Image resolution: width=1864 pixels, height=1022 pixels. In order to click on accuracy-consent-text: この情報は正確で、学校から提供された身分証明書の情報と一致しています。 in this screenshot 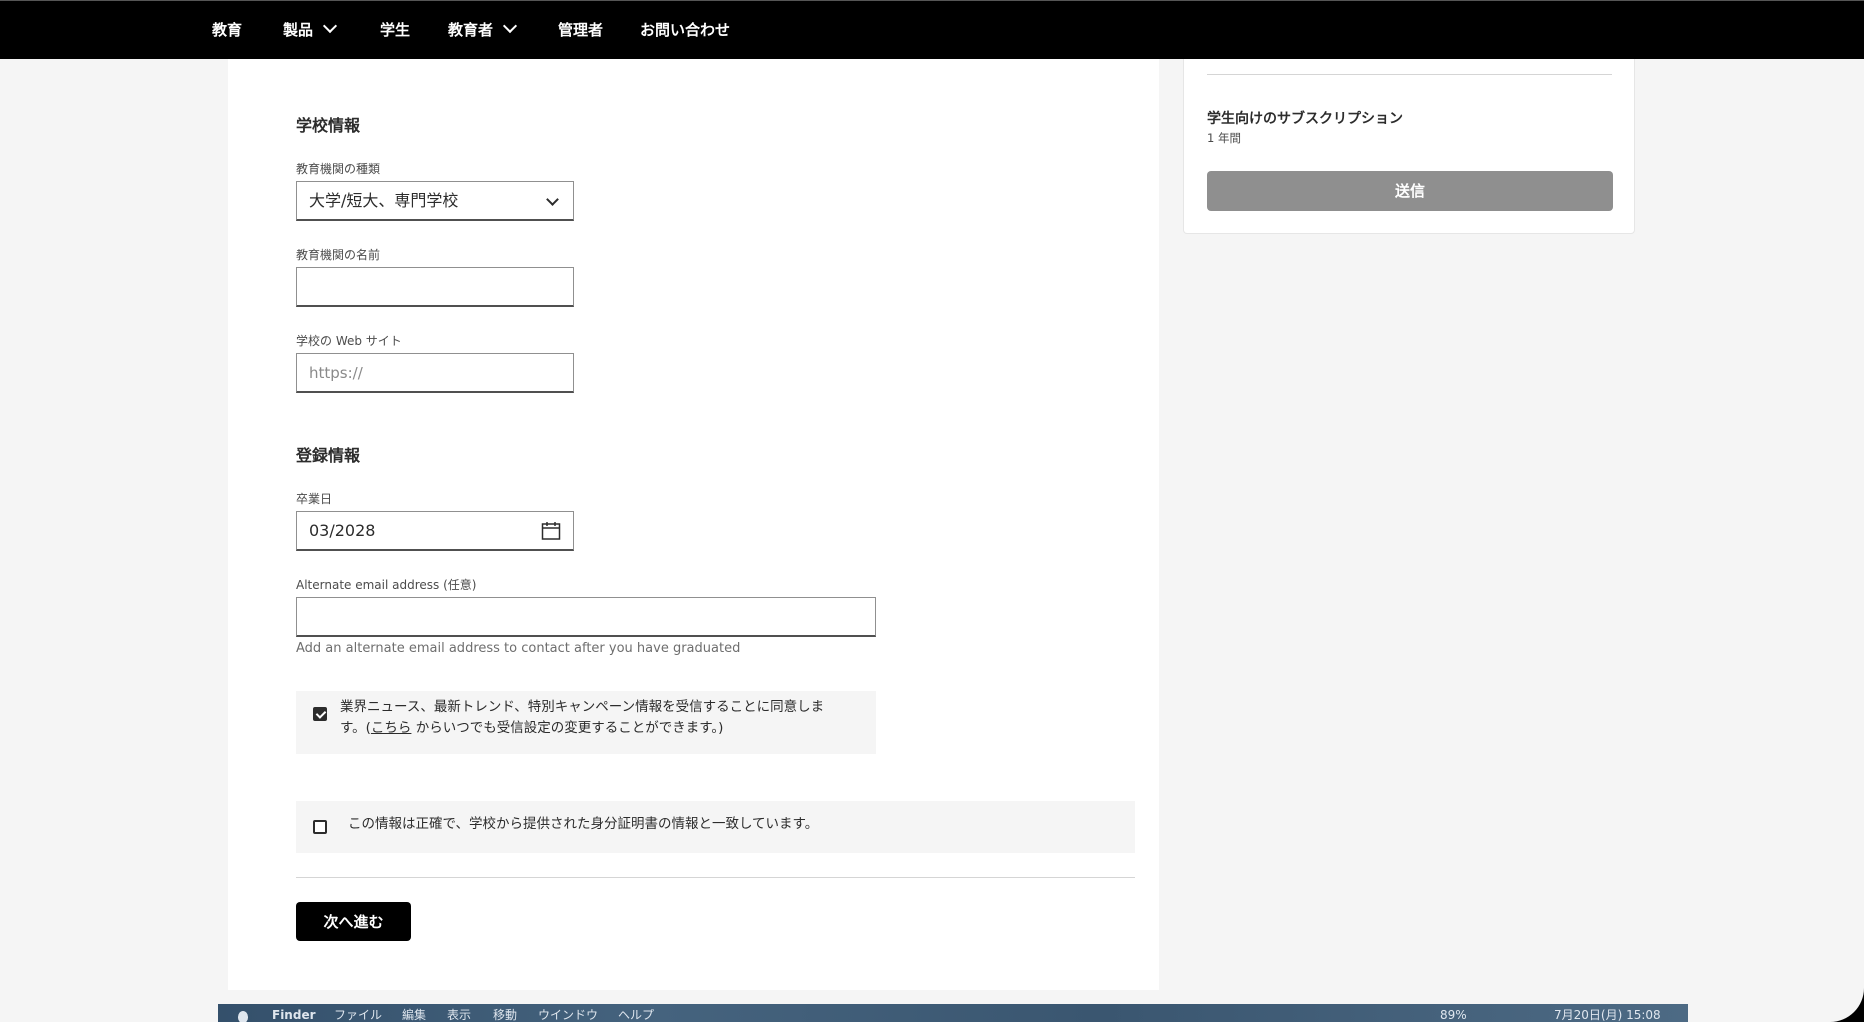, I will do `click(583, 824)`.